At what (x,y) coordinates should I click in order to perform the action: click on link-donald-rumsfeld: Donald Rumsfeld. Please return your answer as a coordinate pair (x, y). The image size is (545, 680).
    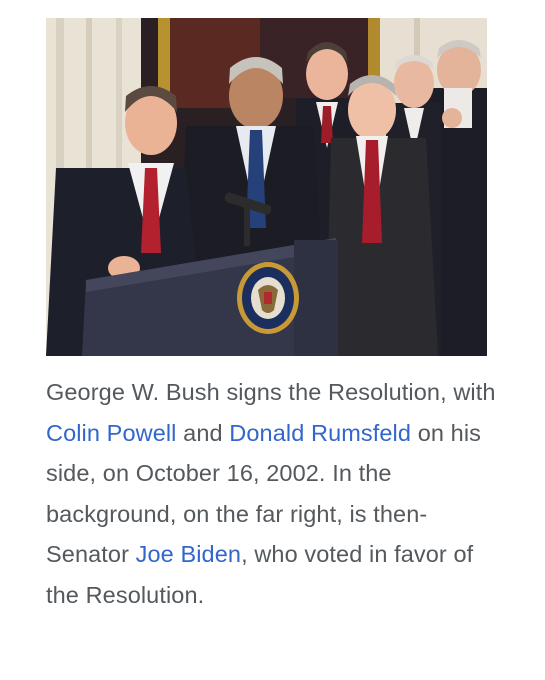
    Looking at the image, I should click on (320, 433).